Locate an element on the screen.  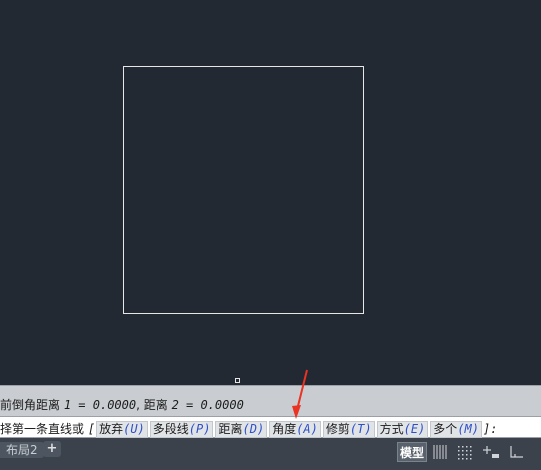
option-trim: 修剪(T) is located at coordinates (348, 429).